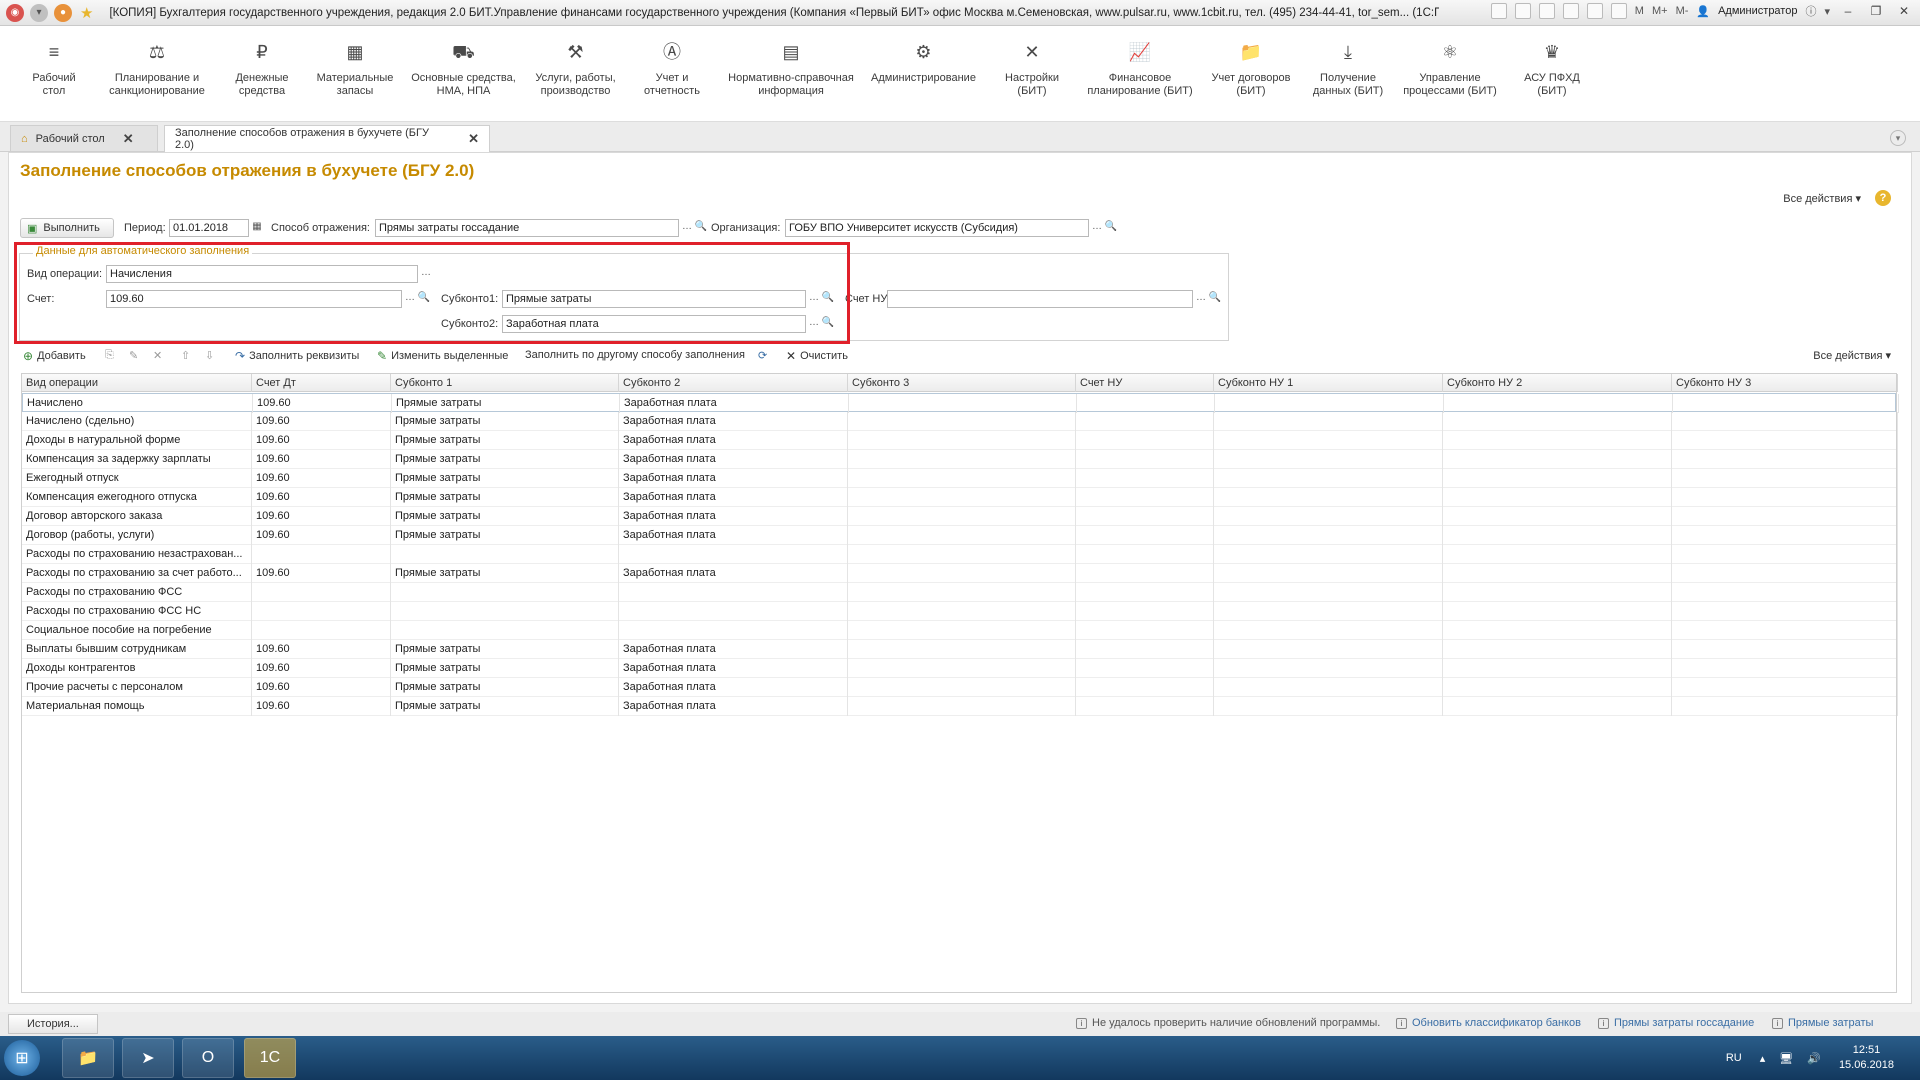  Describe the element at coordinates (1682, 11) in the screenshot. I see `memory-m-minus: M-` at that location.